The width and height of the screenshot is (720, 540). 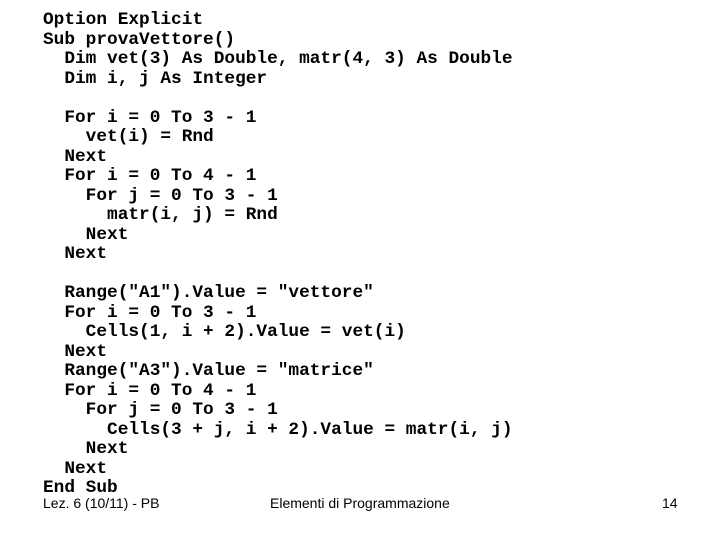 I want to click on code-line: Option Explicit, so click(x=123, y=20).